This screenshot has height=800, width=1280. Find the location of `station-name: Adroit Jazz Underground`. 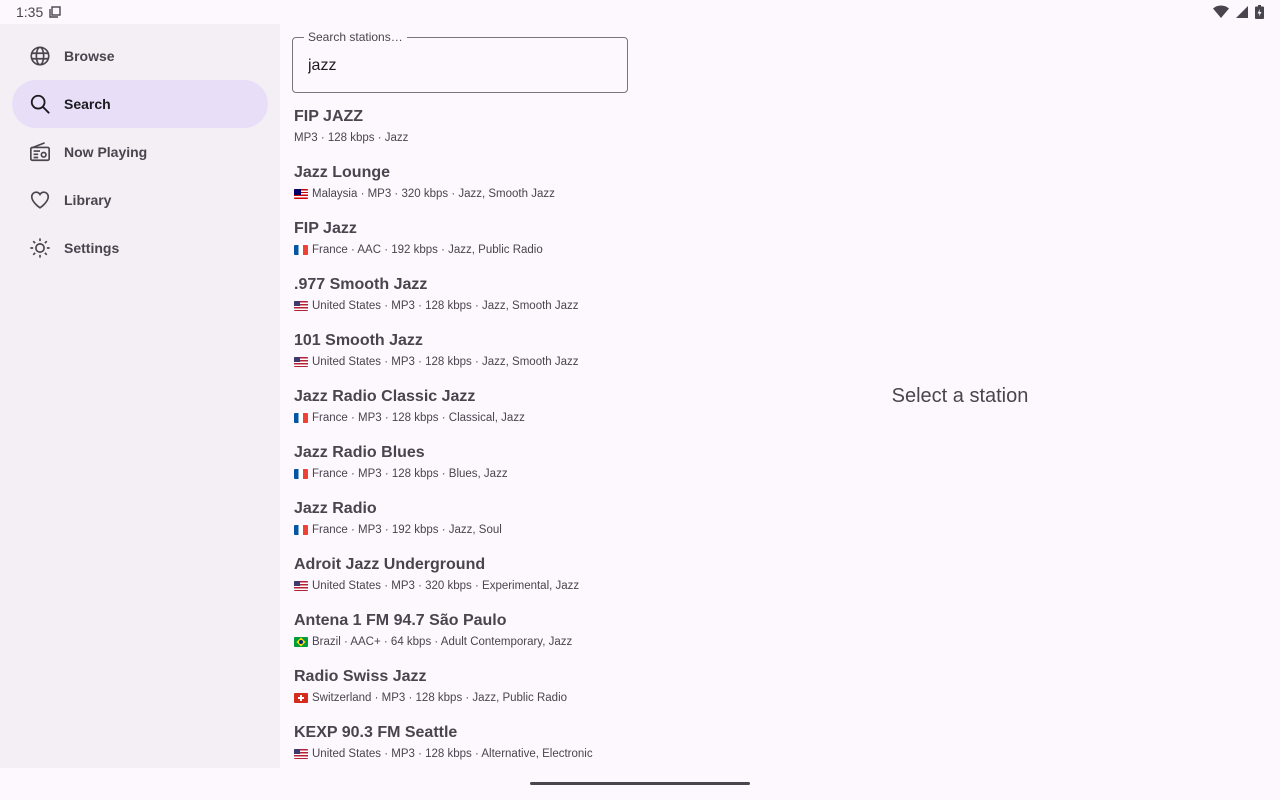

station-name: Adroit Jazz Underground is located at coordinates (390, 564).